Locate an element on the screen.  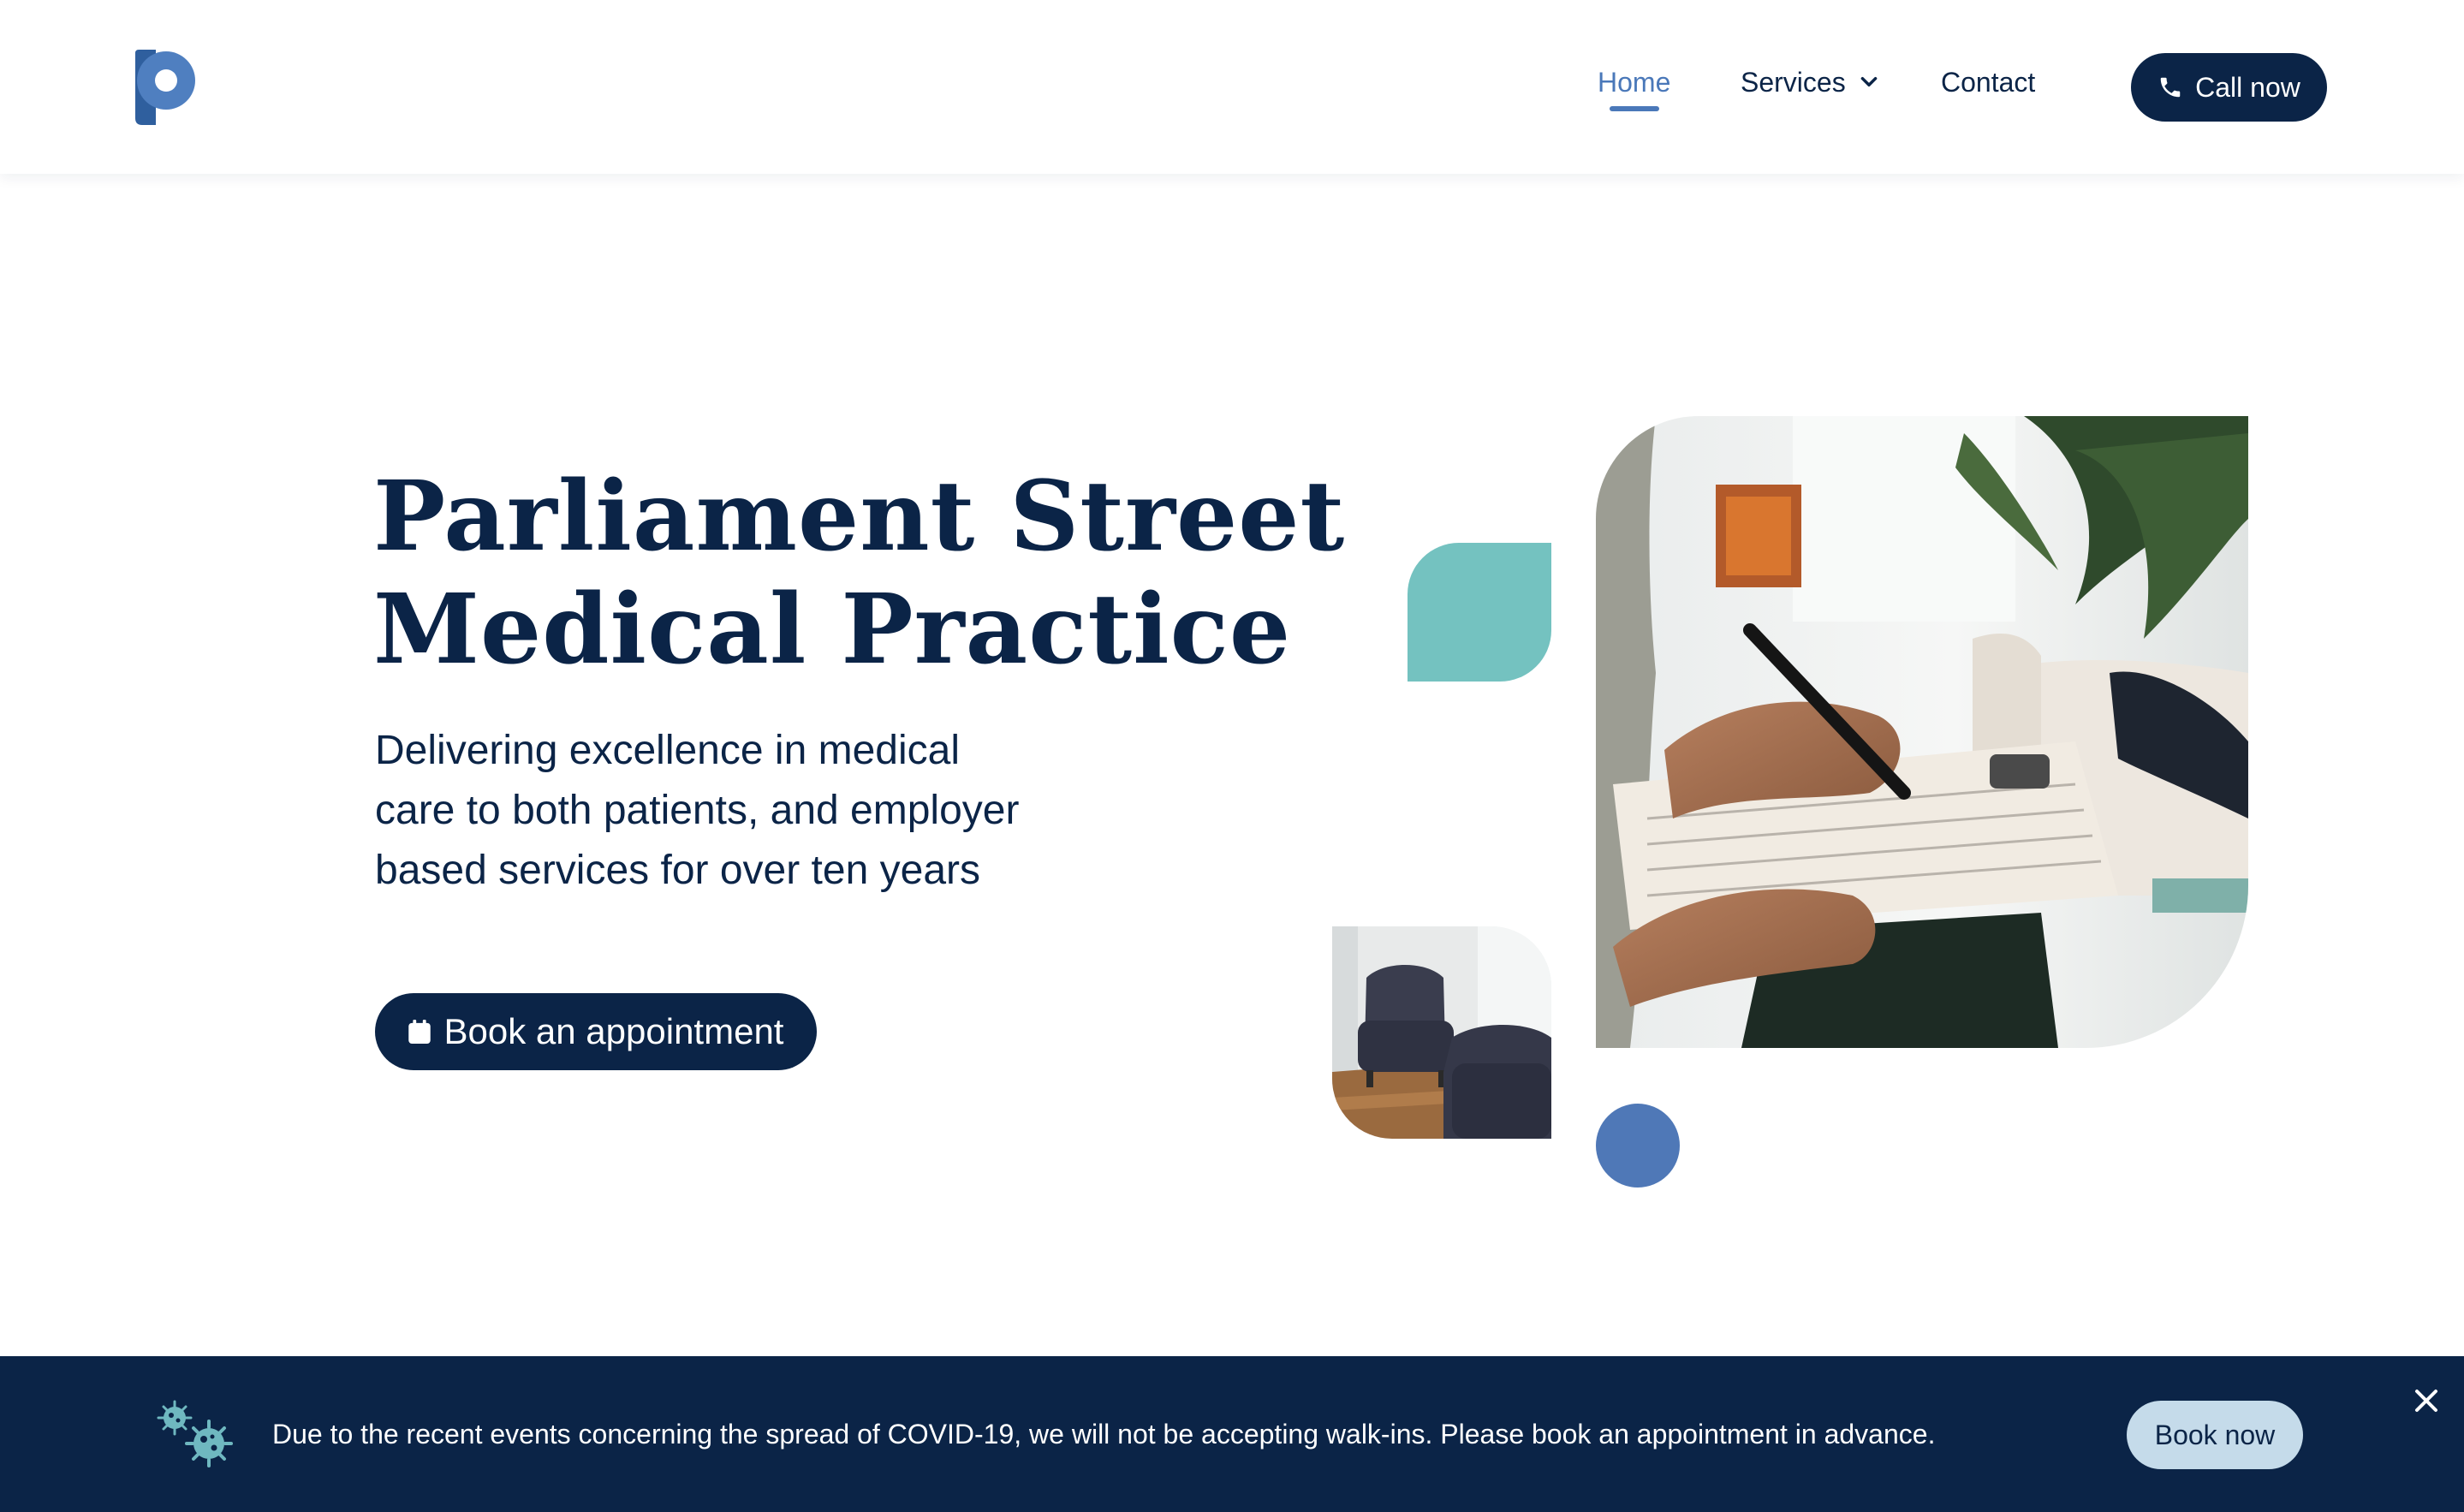
banner-book-now-button: Book now is located at coordinates (2215, 1435).